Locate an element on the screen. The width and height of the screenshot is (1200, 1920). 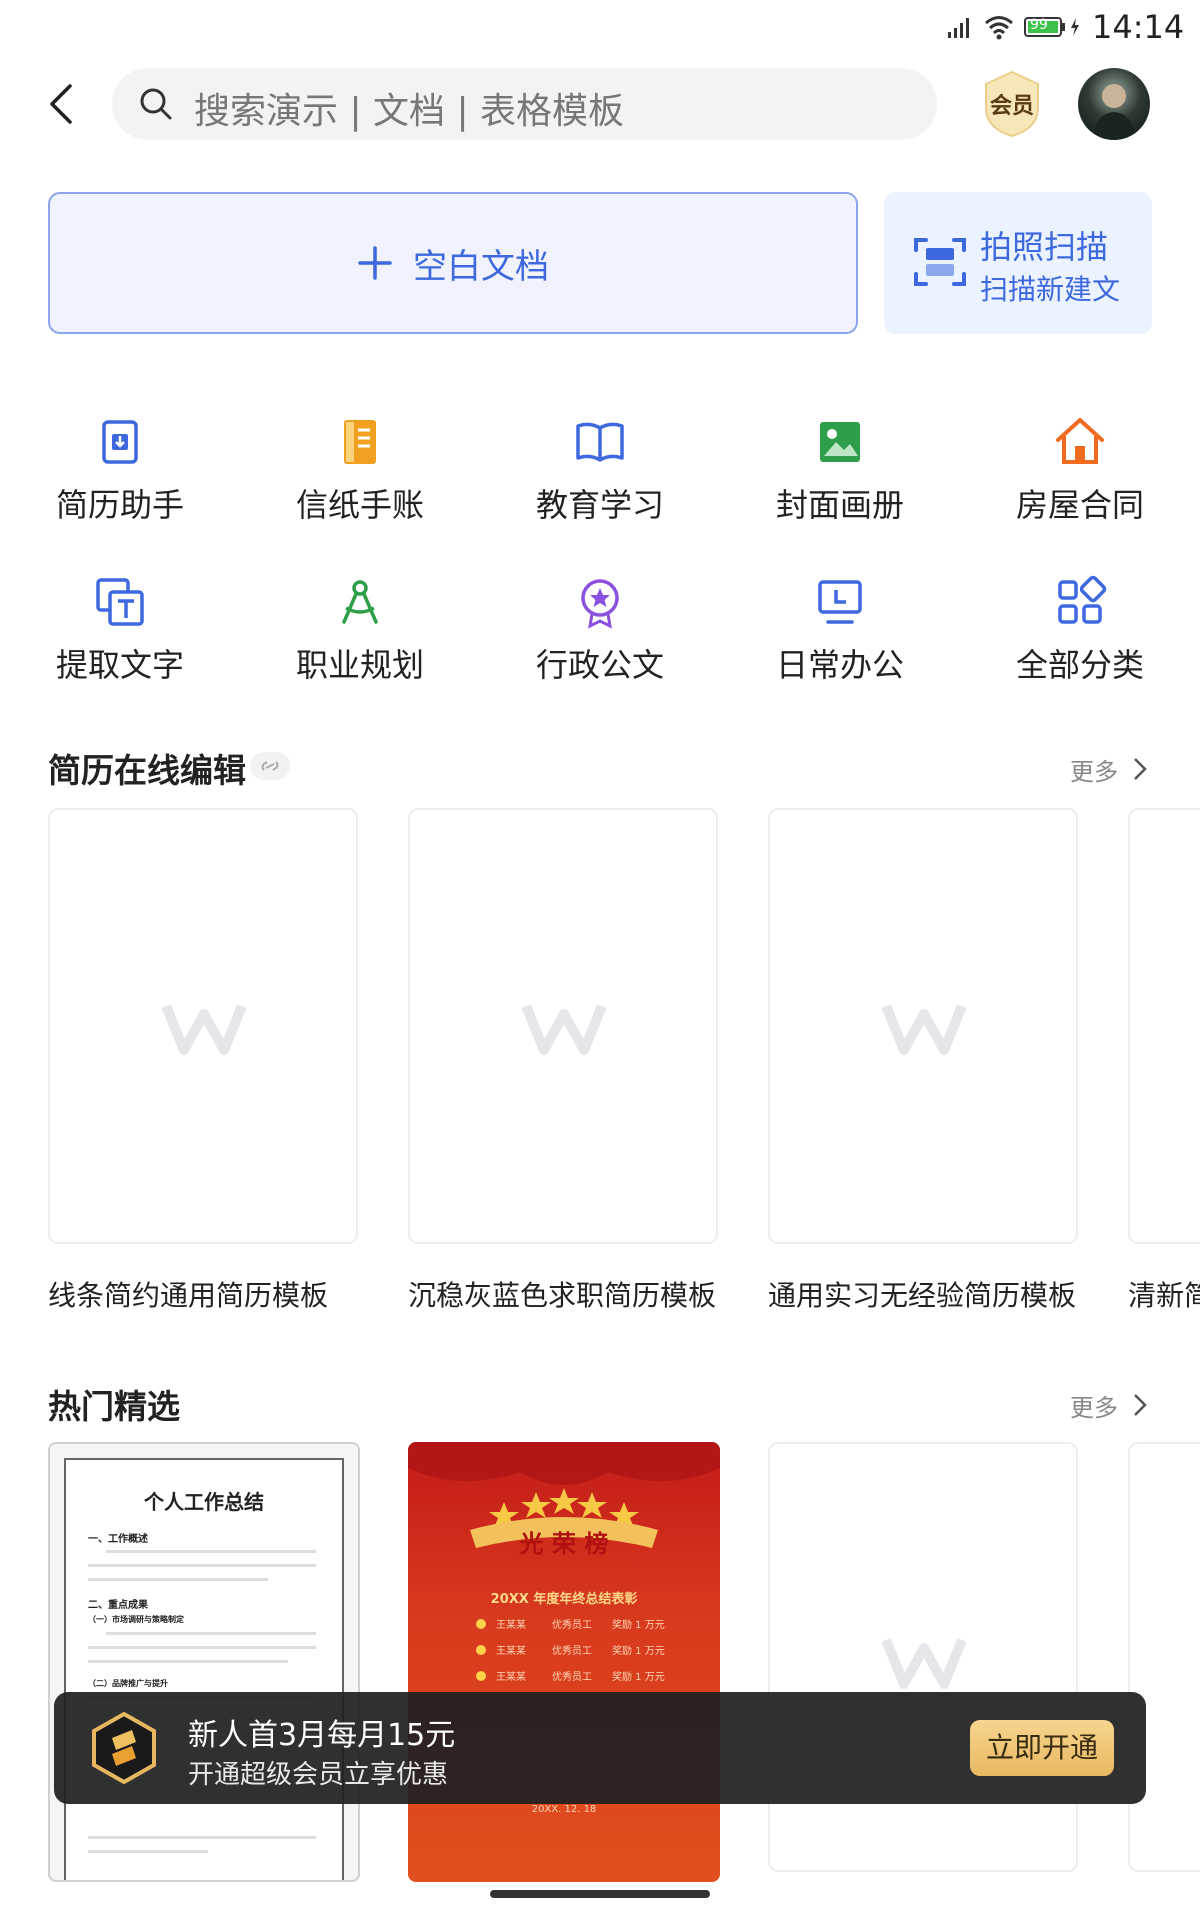
category-admin-docs: 行政公文 is located at coordinates (600, 639).